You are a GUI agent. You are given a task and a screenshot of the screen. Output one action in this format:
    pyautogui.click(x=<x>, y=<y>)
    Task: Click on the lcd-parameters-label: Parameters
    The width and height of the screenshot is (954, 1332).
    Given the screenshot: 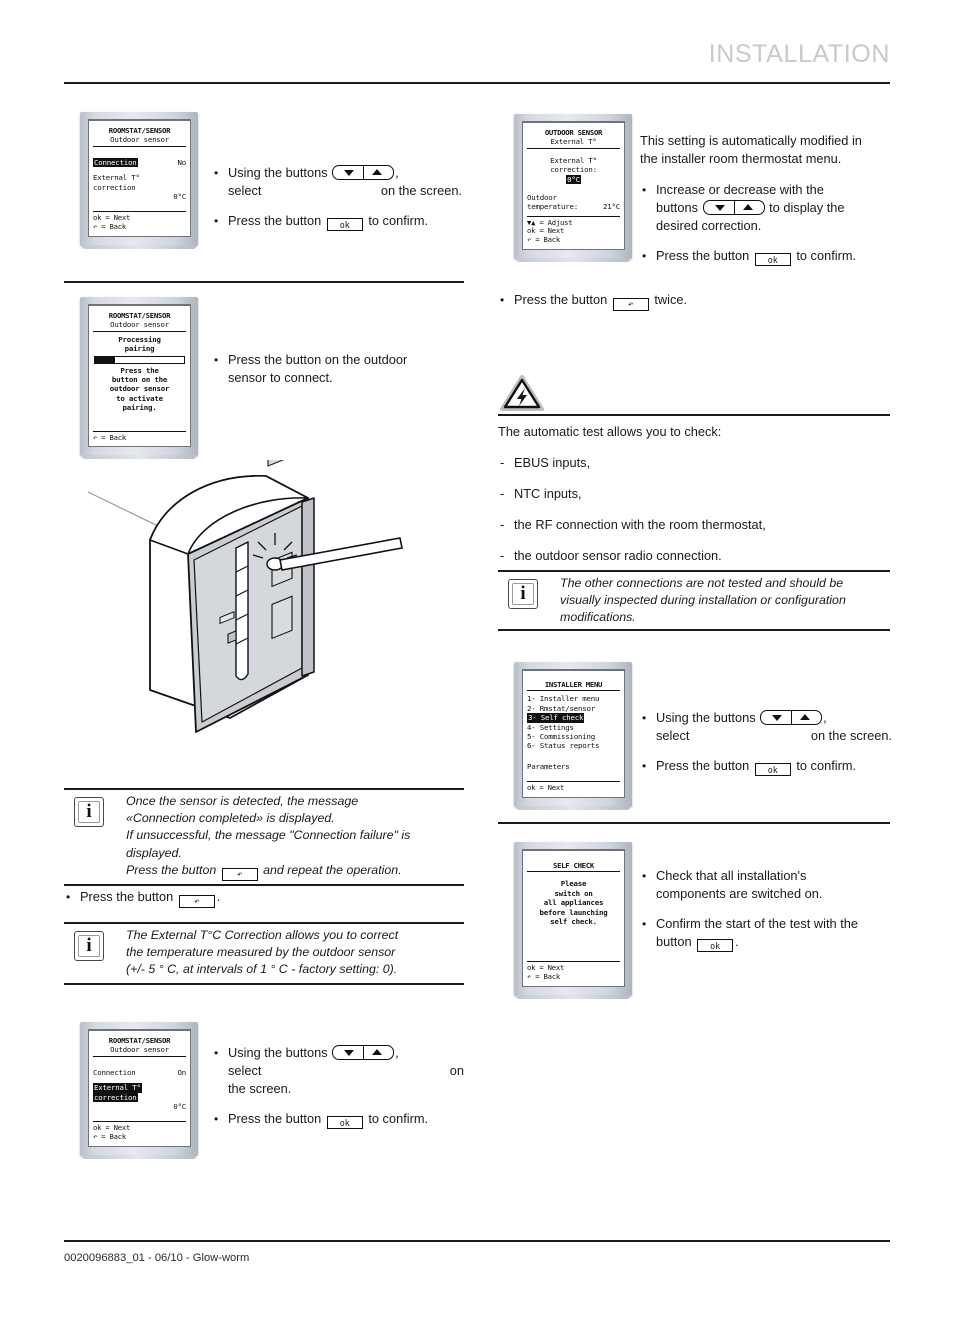 What is the action you would take?
    pyautogui.click(x=548, y=766)
    